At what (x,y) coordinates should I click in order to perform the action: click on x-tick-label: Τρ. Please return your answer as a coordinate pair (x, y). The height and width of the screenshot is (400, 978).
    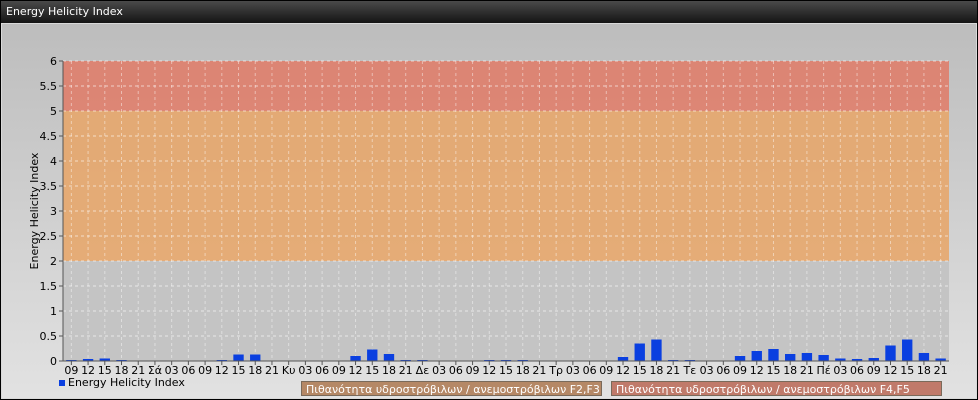
    Looking at the image, I should click on (555, 370).